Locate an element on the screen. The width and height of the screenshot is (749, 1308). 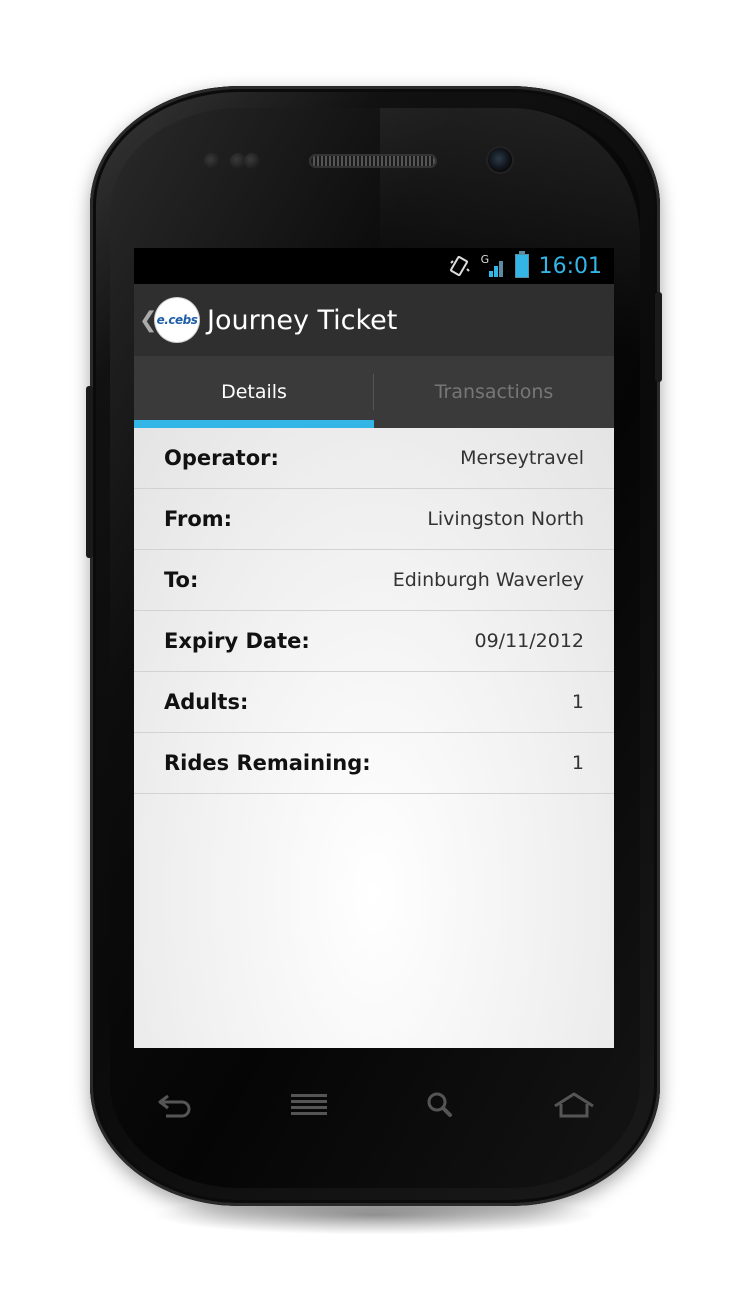
detail-row-rides-remaining: Rides Remaining: 1 is located at coordinates (374, 763).